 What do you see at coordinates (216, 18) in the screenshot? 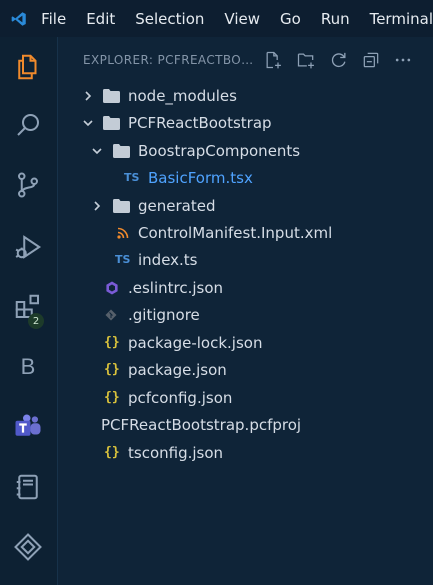
I see `menu-bar: File Edit Selection View Go Run Terminal` at bounding box center [216, 18].